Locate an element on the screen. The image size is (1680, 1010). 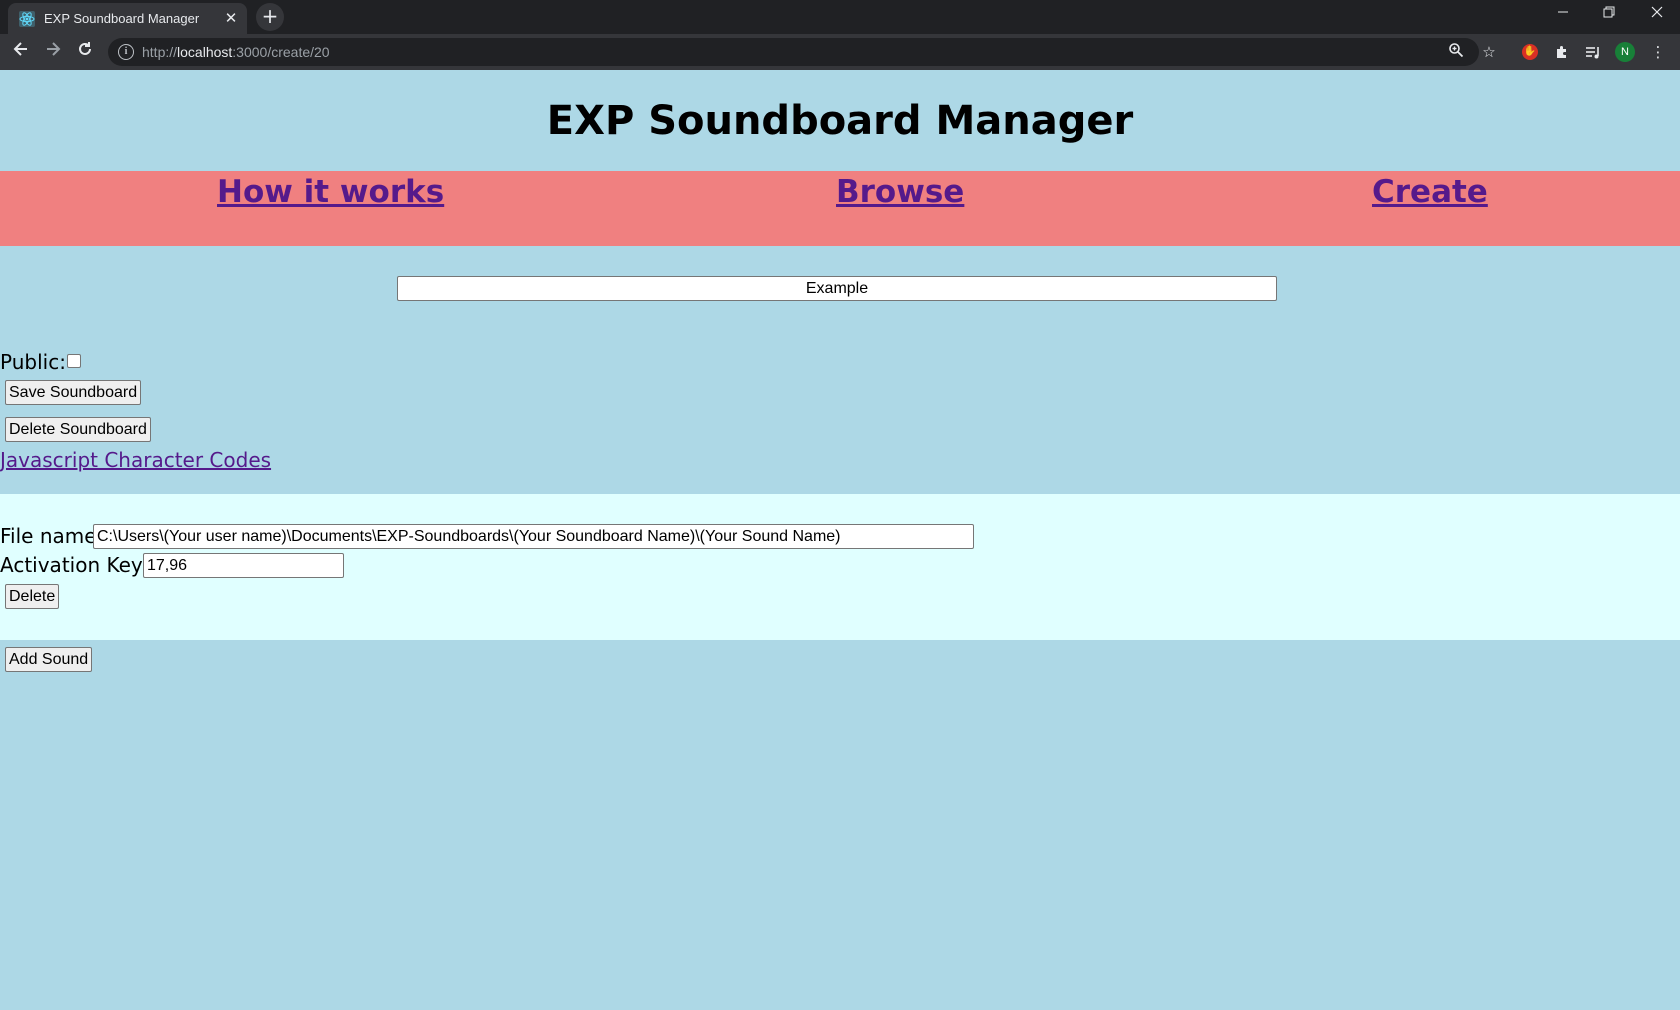
react-favicon-icon is located at coordinates (27, 19).